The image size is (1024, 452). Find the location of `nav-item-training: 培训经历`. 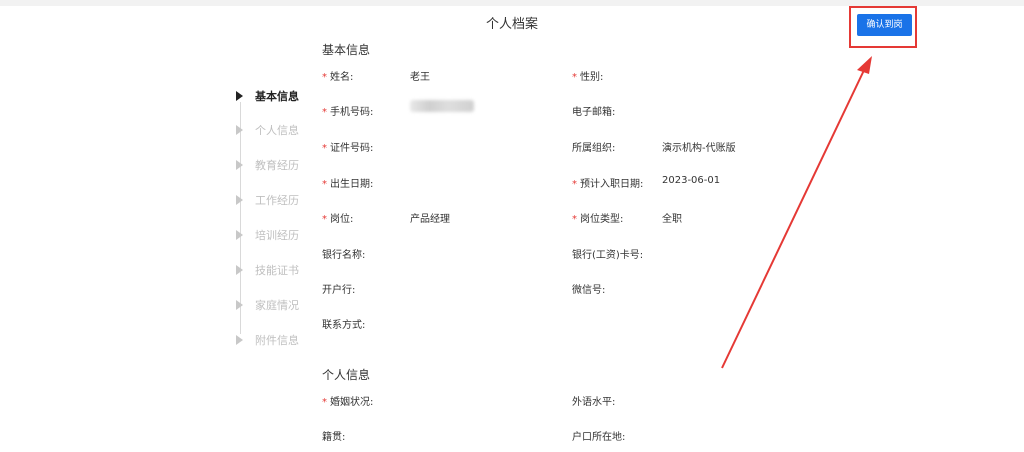

nav-item-training: 培训经历 is located at coordinates (267, 235).